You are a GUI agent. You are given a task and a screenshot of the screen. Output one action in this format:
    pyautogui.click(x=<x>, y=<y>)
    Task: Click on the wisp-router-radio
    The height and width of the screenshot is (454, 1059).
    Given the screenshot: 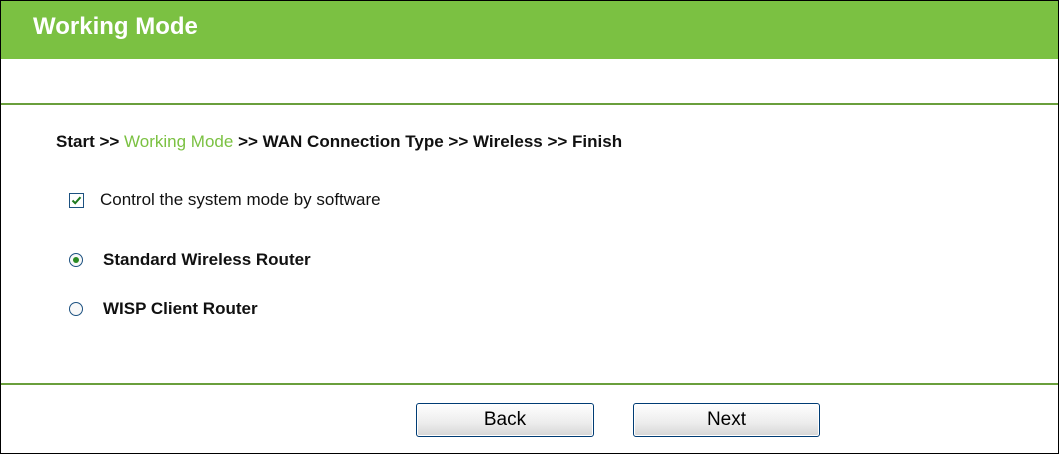 What is the action you would take?
    pyautogui.click(x=76, y=309)
    